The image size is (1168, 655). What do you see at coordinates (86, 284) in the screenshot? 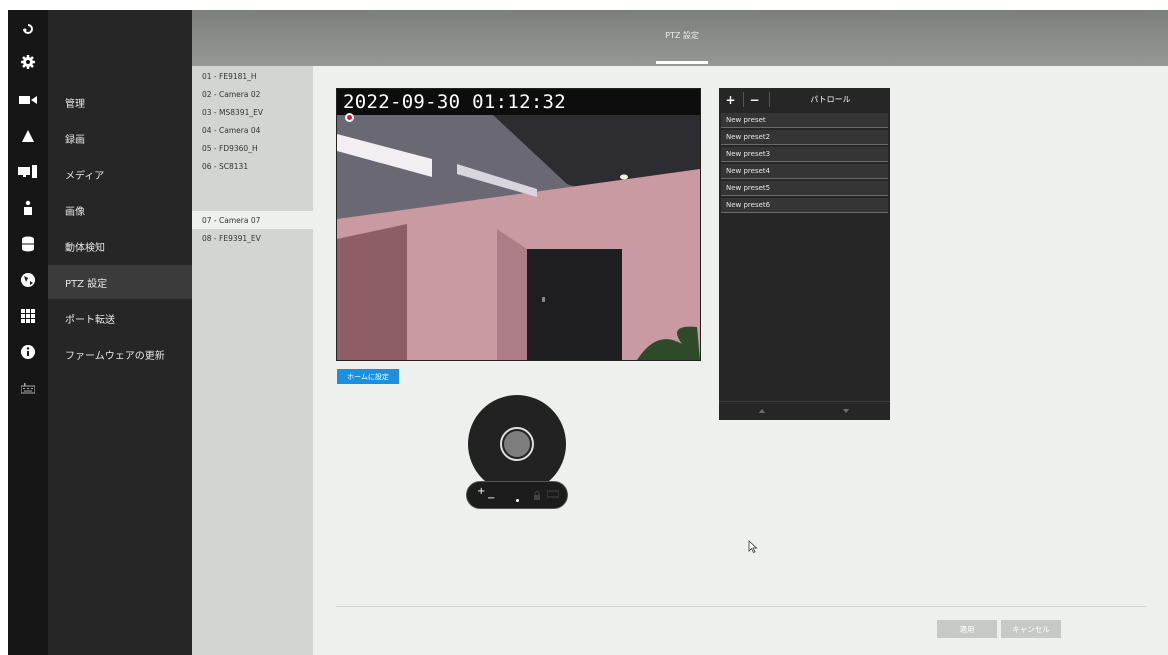
I see `menu-item-label: PTZ 設定` at bounding box center [86, 284].